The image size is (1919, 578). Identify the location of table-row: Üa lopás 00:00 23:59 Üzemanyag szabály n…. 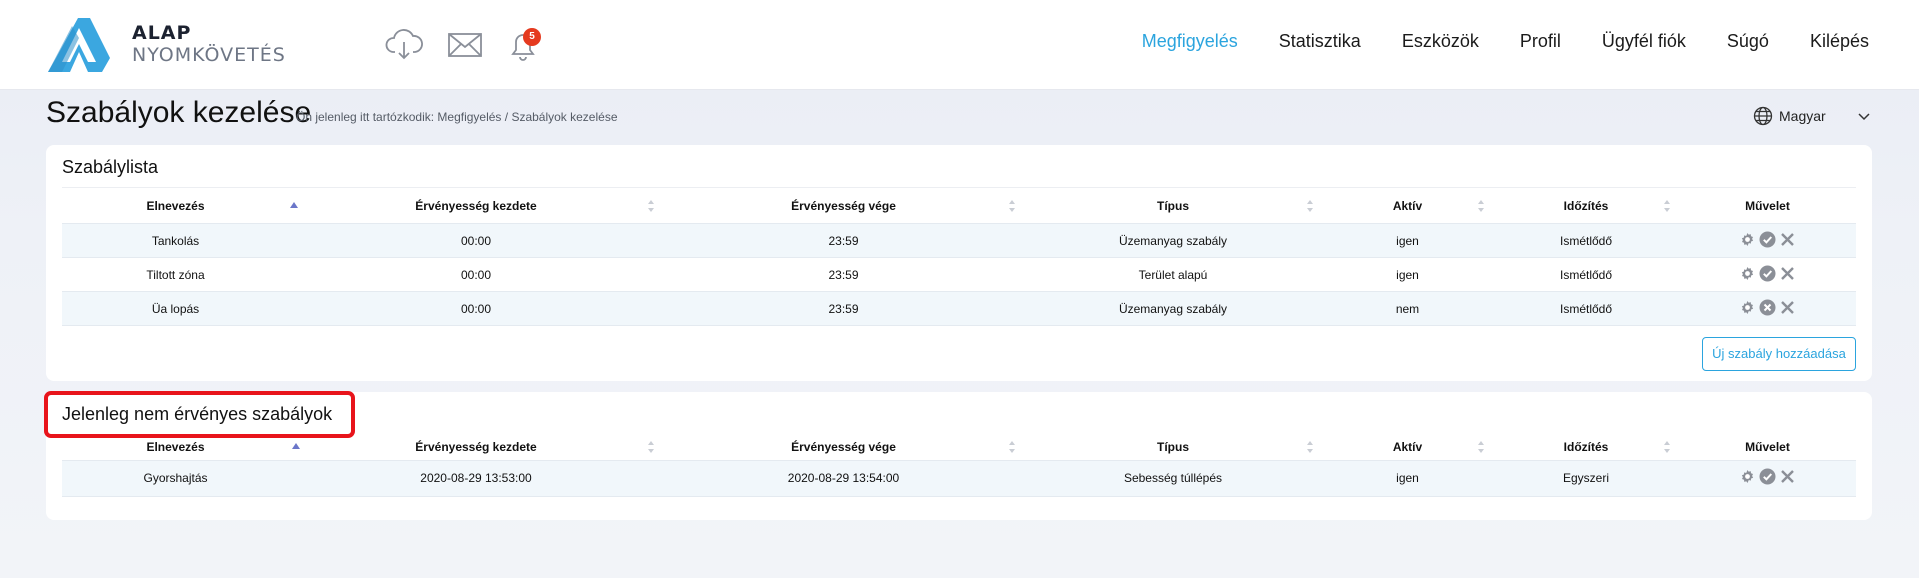
(959, 308).